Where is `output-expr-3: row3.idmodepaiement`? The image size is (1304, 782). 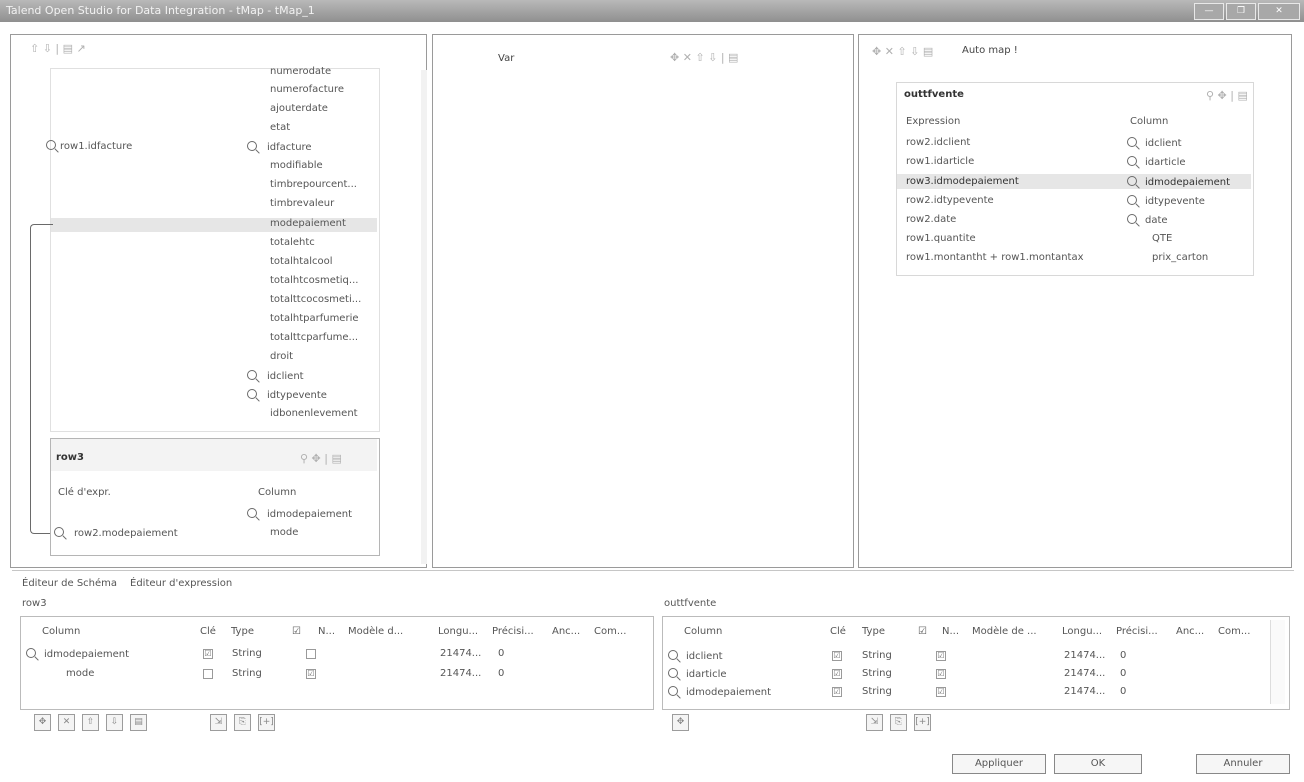 output-expr-3: row3.idmodepaiement is located at coordinates (962, 181).